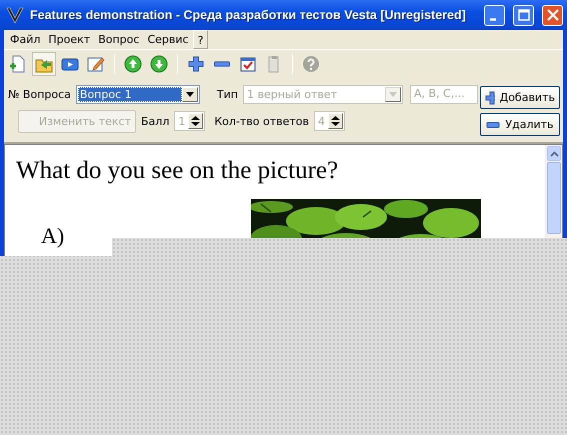 Image resolution: width=567 pixels, height=435 pixels. I want to click on help-icon, so click(311, 64).